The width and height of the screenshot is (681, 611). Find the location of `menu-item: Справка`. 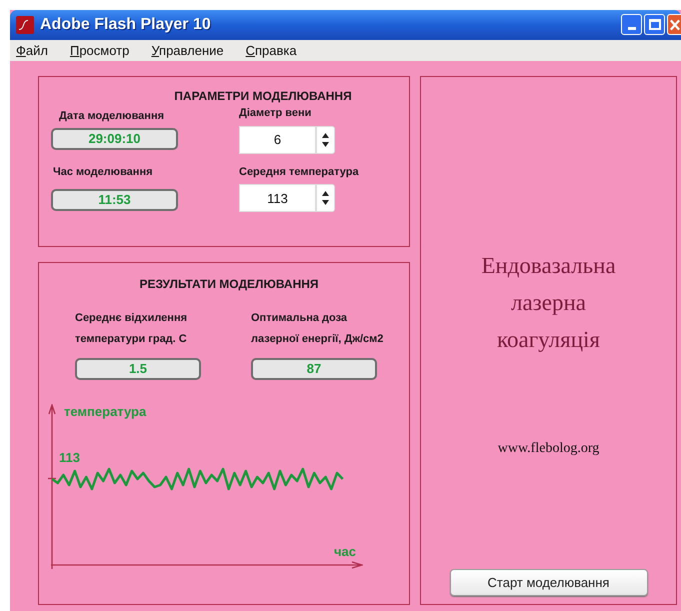

menu-item: Справка is located at coordinates (271, 50).